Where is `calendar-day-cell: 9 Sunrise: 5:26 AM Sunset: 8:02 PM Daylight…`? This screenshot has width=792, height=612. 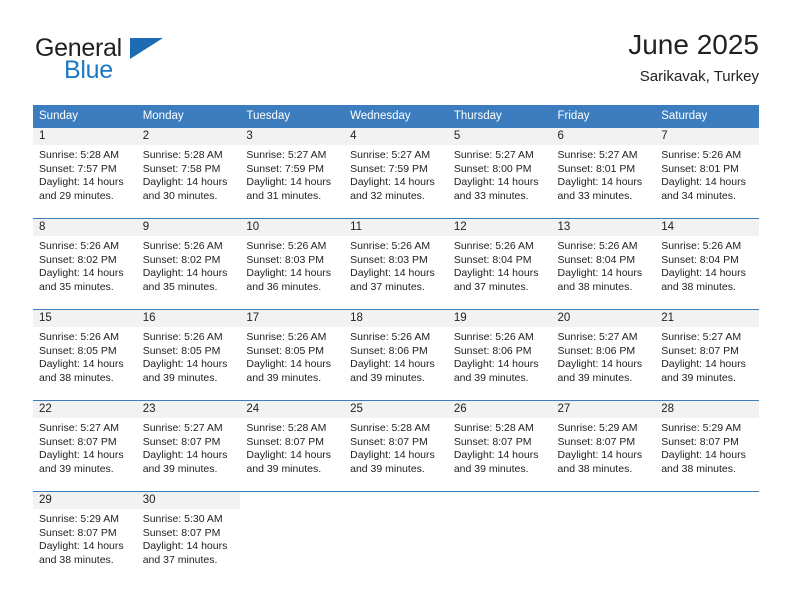
calendar-day-cell: 9 Sunrise: 5:26 AM Sunset: 8:02 PM Daylight… is located at coordinates (188, 264).